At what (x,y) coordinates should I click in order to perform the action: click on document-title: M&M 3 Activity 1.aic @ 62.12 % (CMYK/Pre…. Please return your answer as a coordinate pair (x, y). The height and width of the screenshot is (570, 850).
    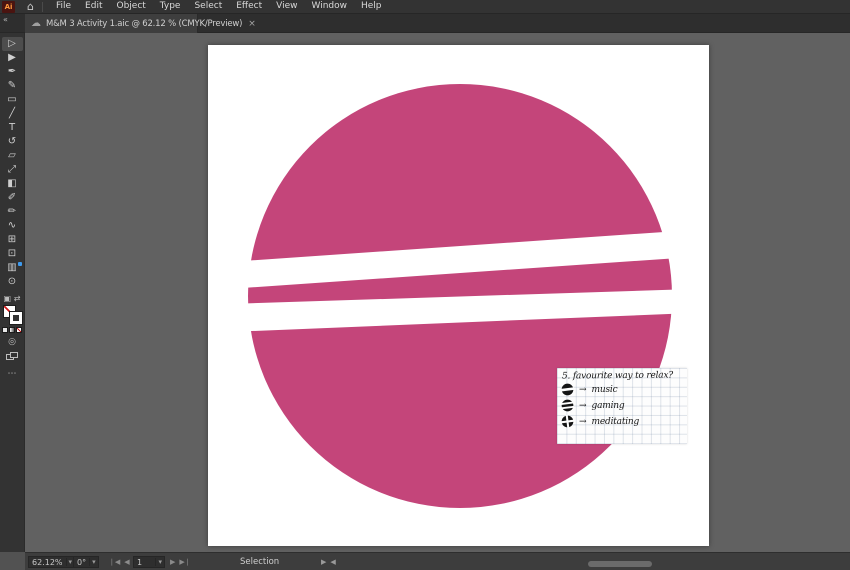
    Looking at the image, I should click on (144, 23).